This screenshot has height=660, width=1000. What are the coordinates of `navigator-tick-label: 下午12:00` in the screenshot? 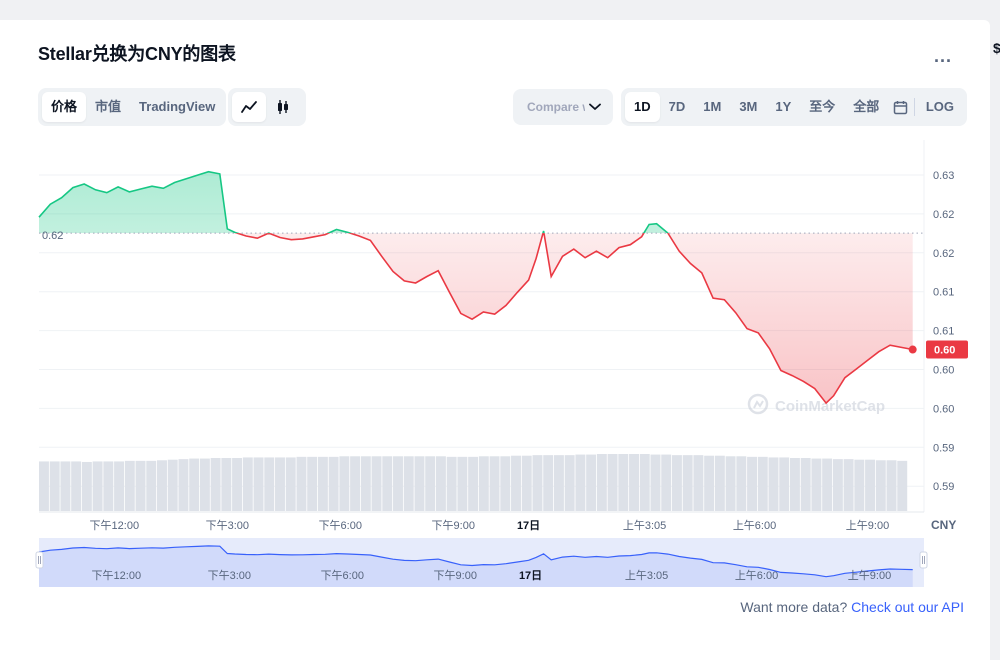 It's located at (117, 575).